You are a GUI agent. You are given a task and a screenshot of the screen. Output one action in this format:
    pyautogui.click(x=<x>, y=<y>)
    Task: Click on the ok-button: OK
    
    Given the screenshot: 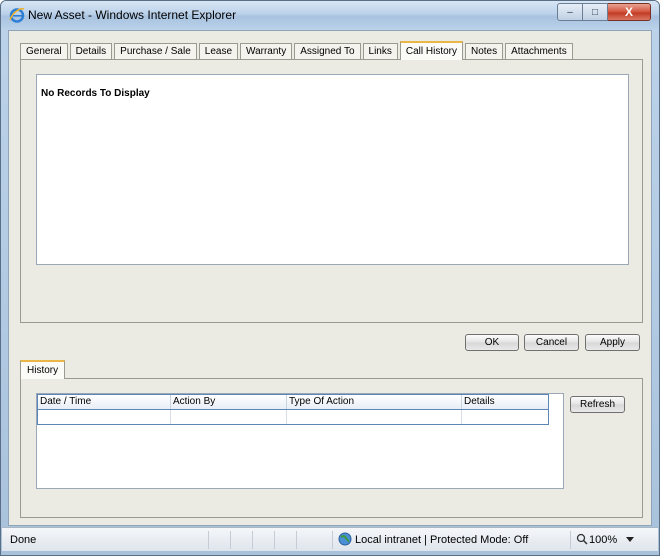 What is the action you would take?
    pyautogui.click(x=492, y=342)
    